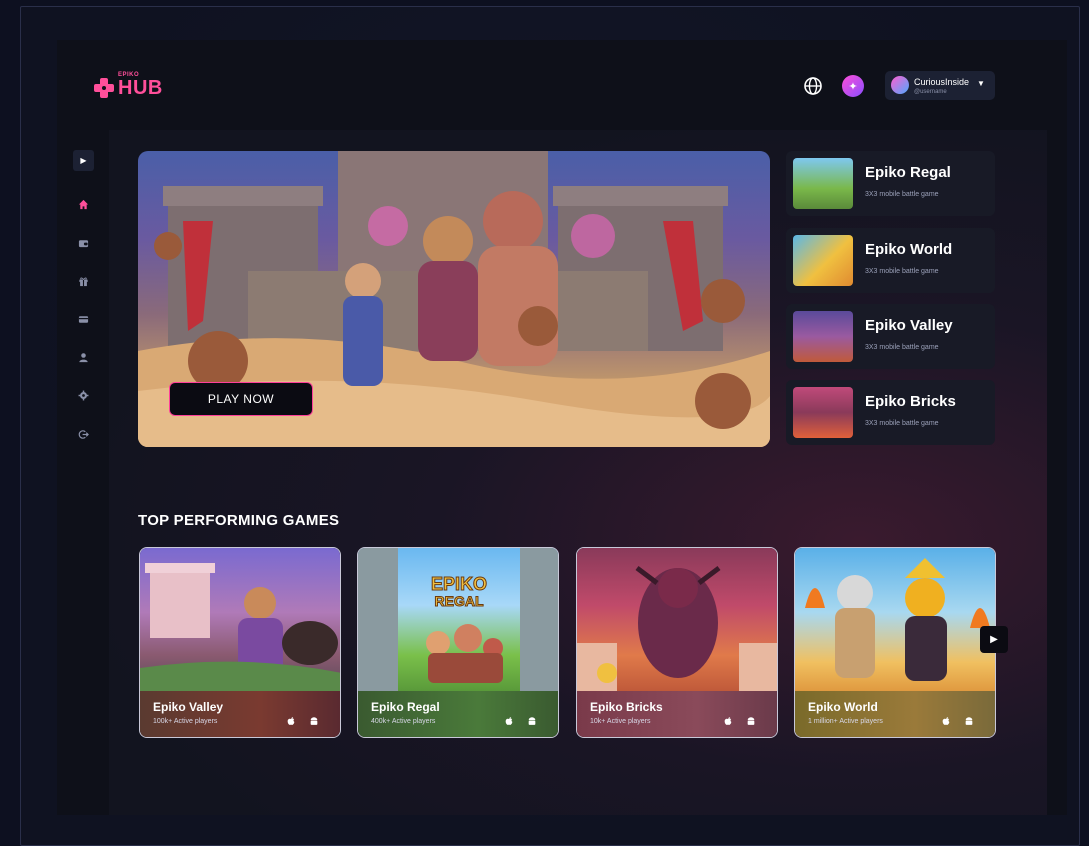 Image resolution: width=1089 pixels, height=846 pixels. I want to click on svg-text: REGAL, so click(459, 601).